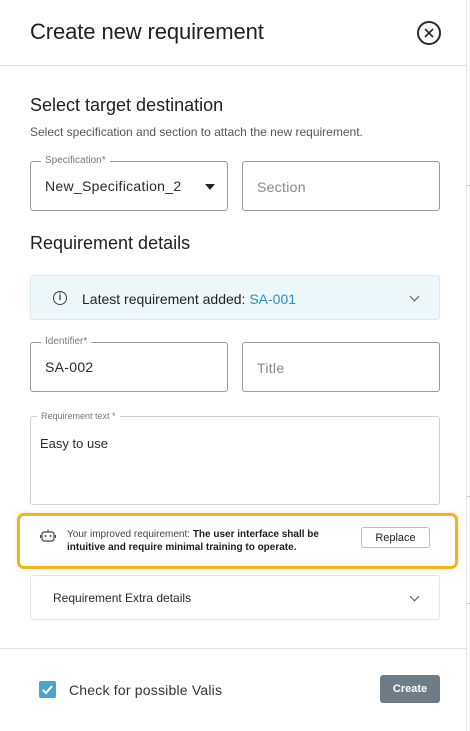 The image size is (470, 731). What do you see at coordinates (233, 689) in the screenshot?
I see `dialog-footer: Check for possible Valis Create` at bounding box center [233, 689].